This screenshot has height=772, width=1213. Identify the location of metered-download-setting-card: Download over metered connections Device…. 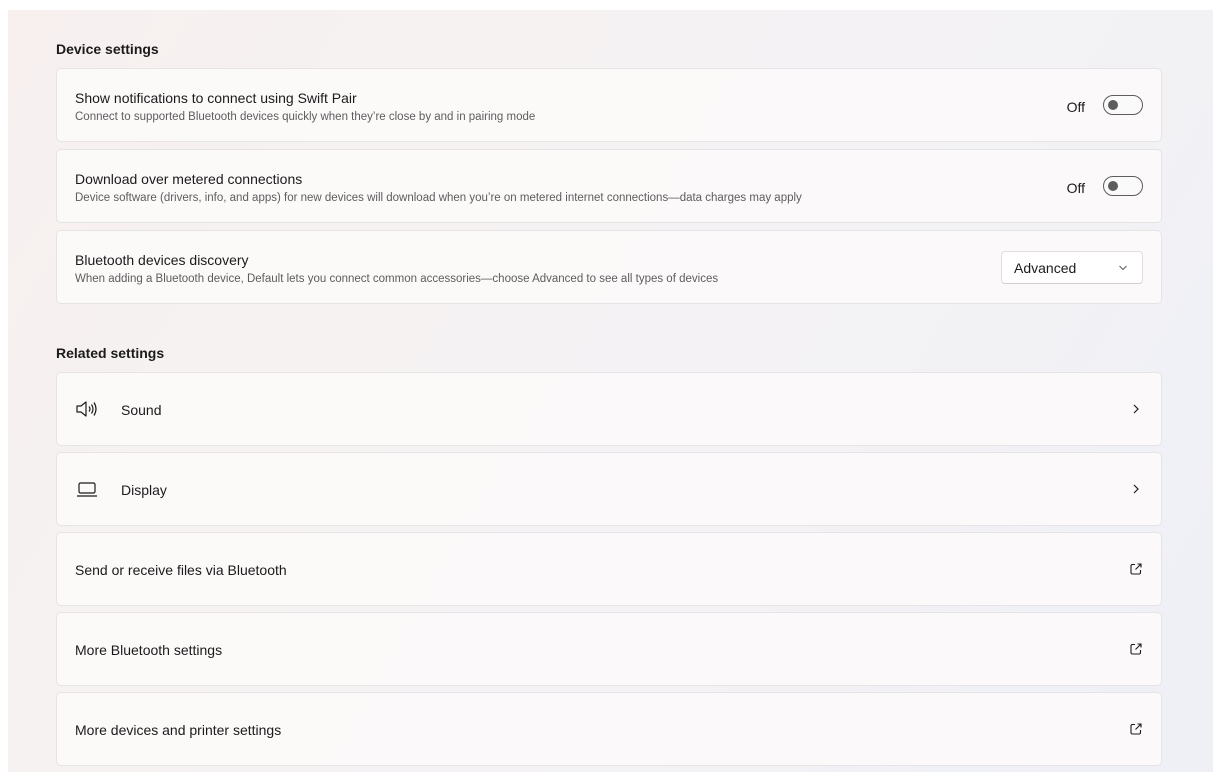
(609, 186).